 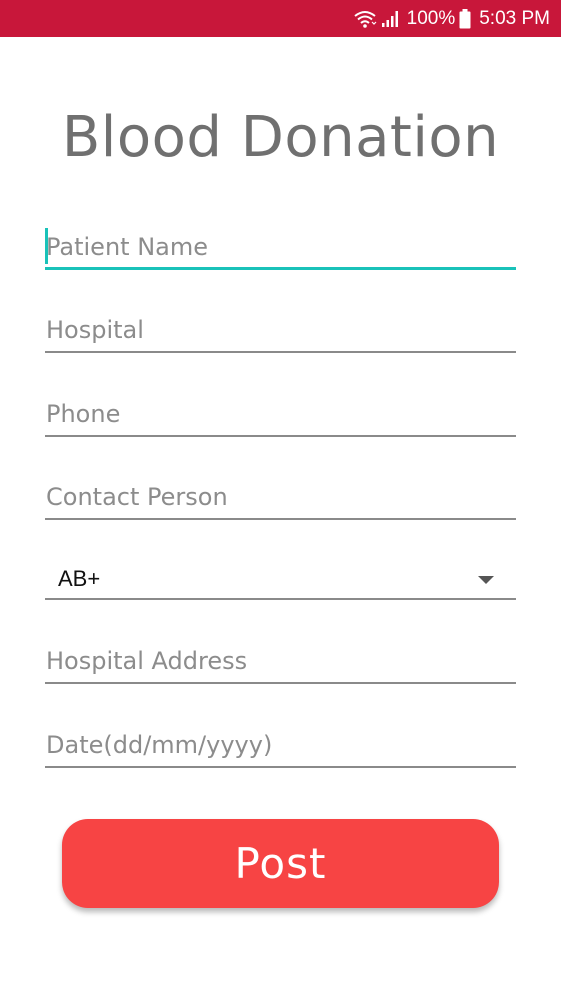 I want to click on phone-input, so click(x=280, y=414).